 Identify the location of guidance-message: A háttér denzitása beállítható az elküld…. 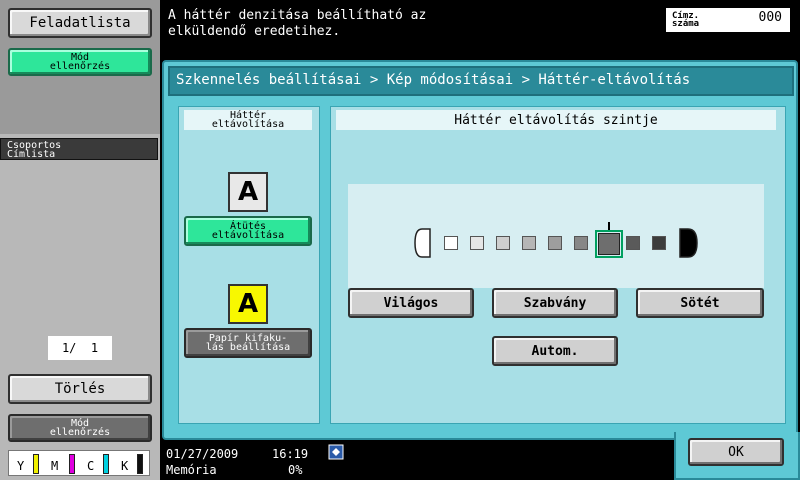
(297, 23).